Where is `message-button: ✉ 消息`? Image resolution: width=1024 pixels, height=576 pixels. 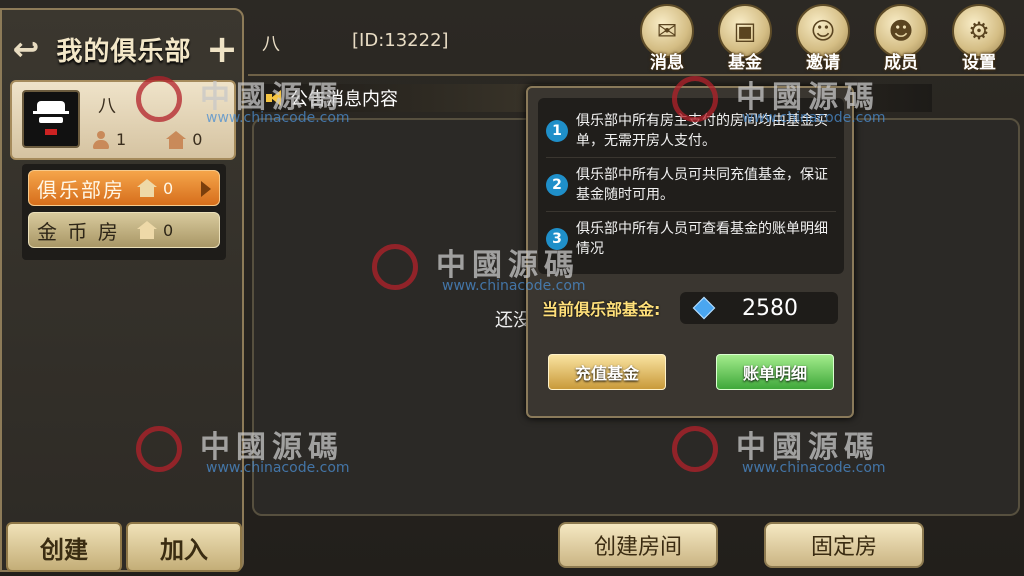 message-button: ✉ 消息 is located at coordinates (667, 38).